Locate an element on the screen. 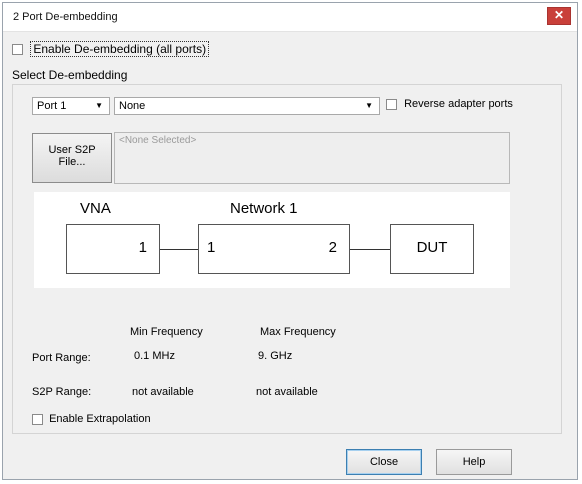 The width and height of the screenshot is (582, 484). max-frequency-header: Max Frequency is located at coordinates (298, 332).